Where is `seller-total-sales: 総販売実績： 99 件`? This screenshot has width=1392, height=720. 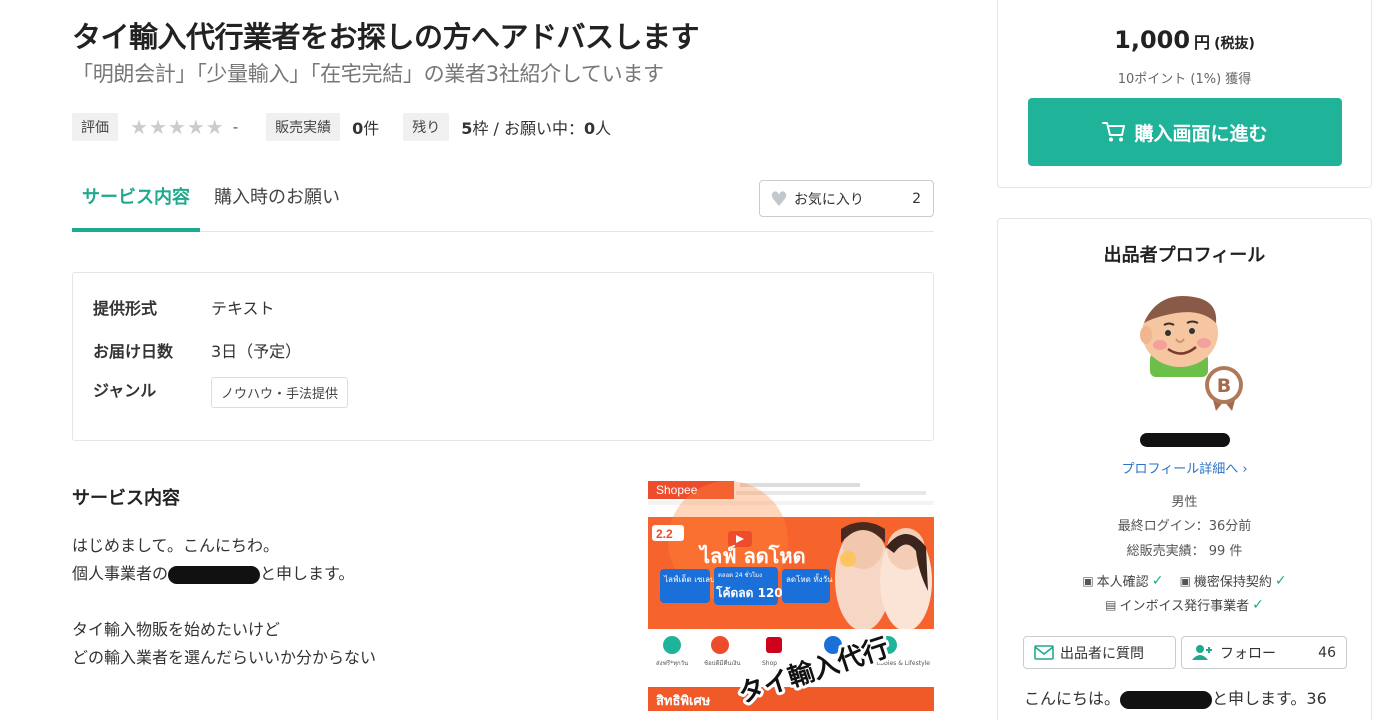
seller-total-sales: 総販売実績： 99 件 is located at coordinates (1184, 551).